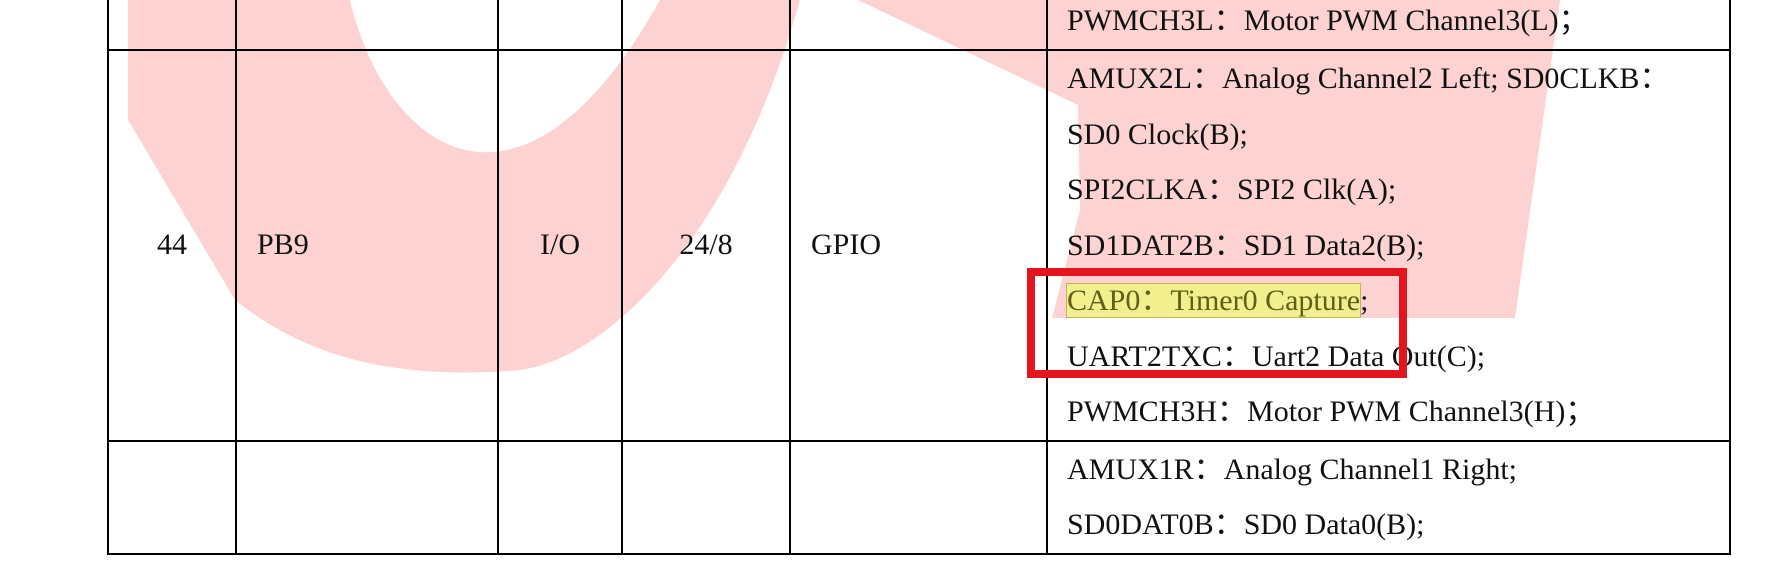 The width and height of the screenshot is (1792, 564). Describe the element at coordinates (1217, 323) in the screenshot. I see `annotation-callout-box` at that location.